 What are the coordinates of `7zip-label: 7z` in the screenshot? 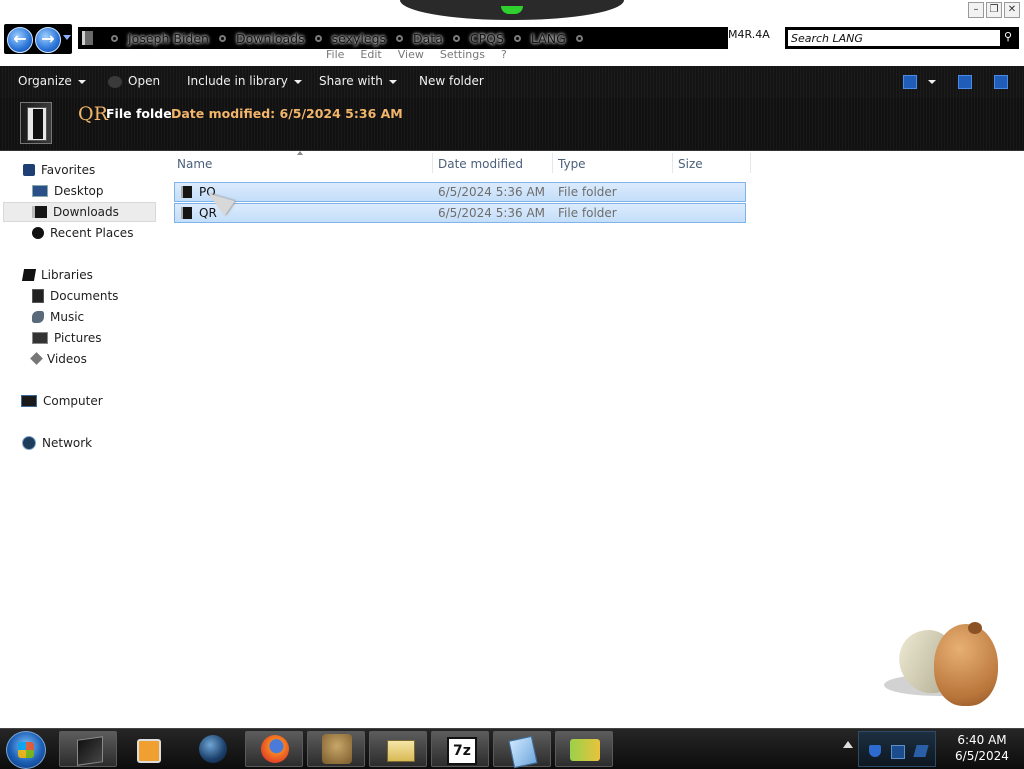 It's located at (462, 751).